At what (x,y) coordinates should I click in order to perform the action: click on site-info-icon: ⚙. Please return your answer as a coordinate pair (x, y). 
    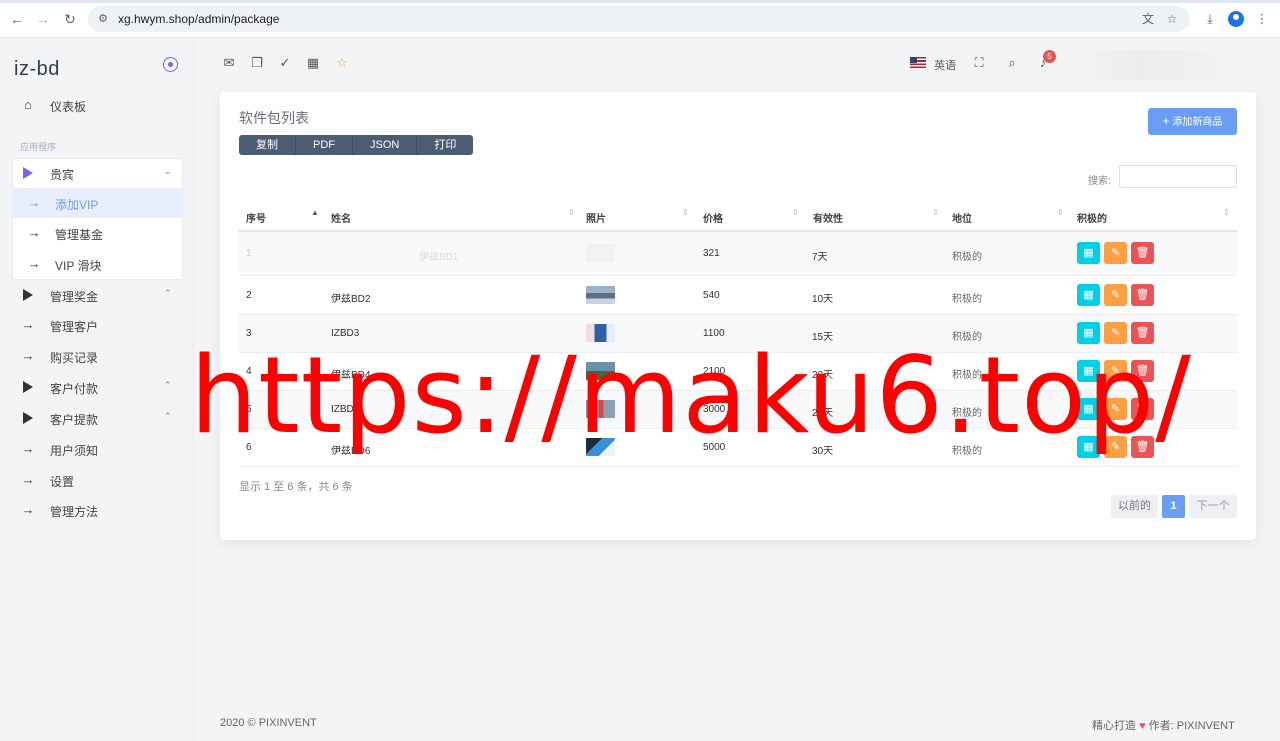
    Looking at the image, I should click on (103, 19).